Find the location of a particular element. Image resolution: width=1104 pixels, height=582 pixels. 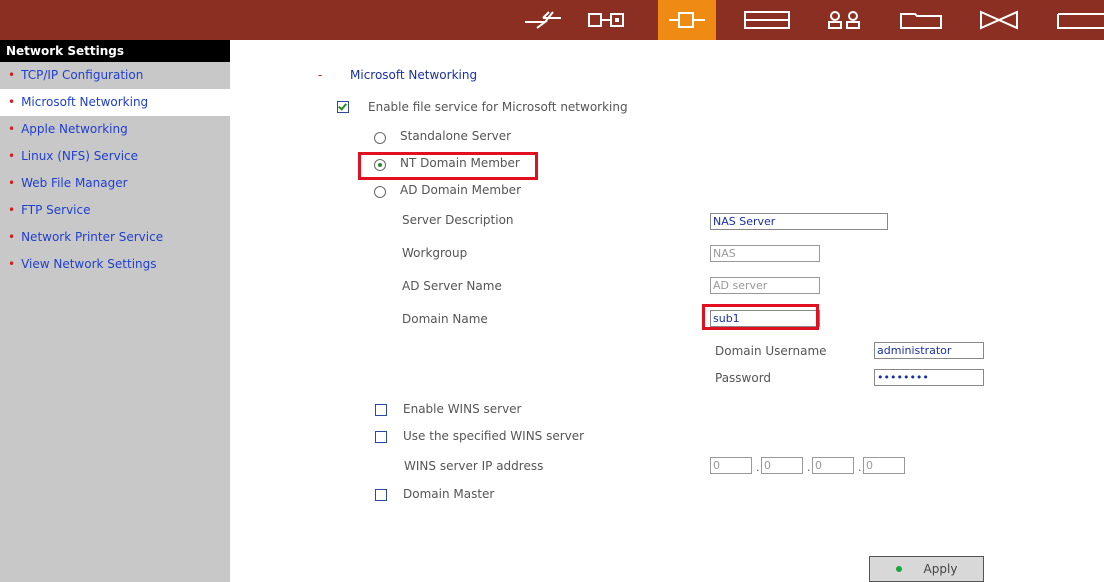

standalone-server-label: Standalone Server is located at coordinates (456, 136).